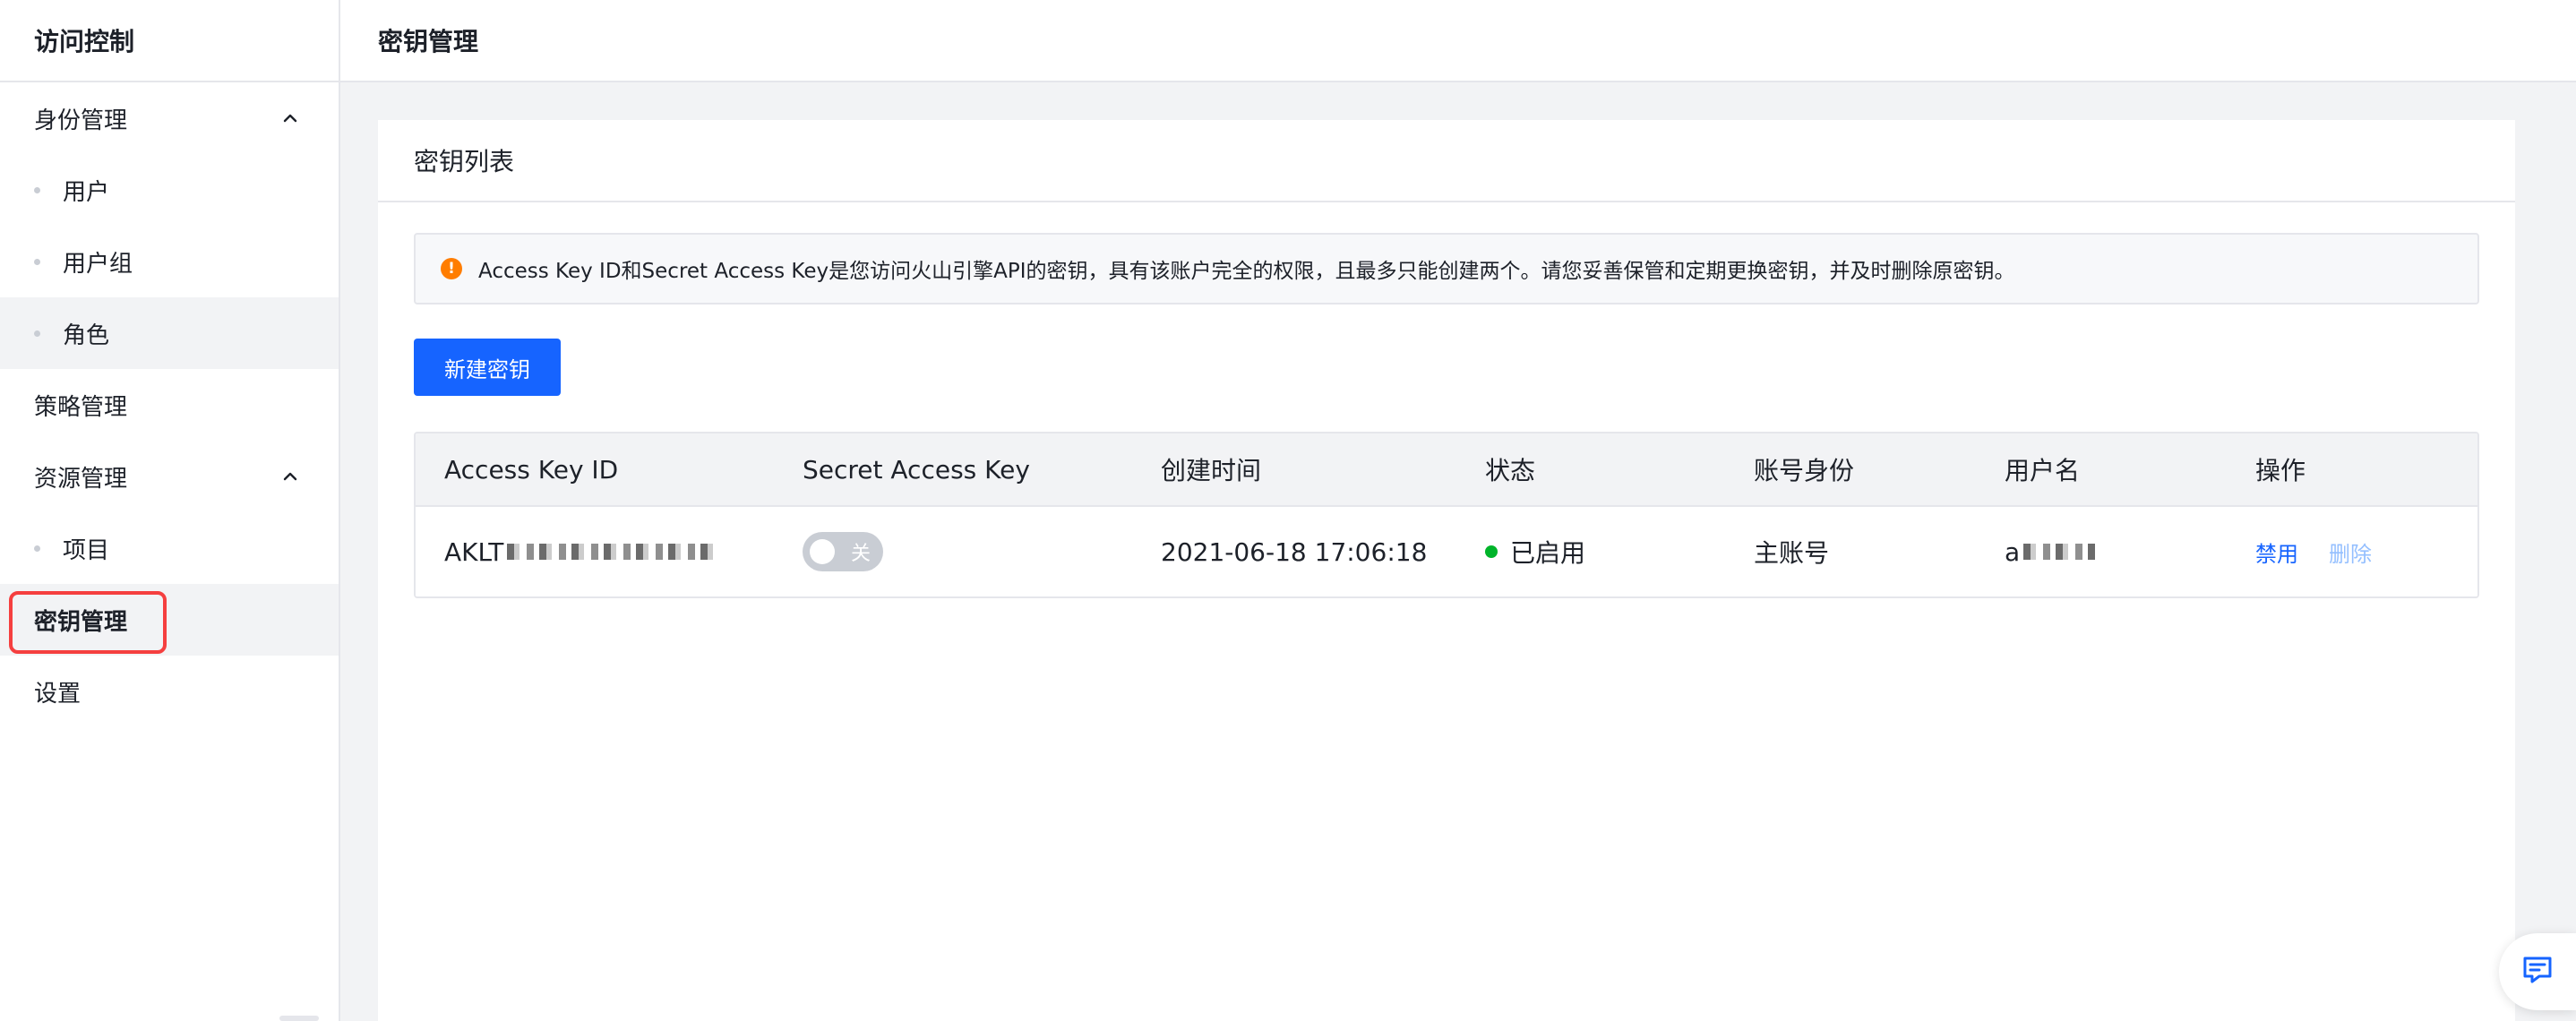 This screenshot has width=2576, height=1021. Describe the element at coordinates (169, 333) in the screenshot. I see `sidebar-item-roles: 角色` at that location.